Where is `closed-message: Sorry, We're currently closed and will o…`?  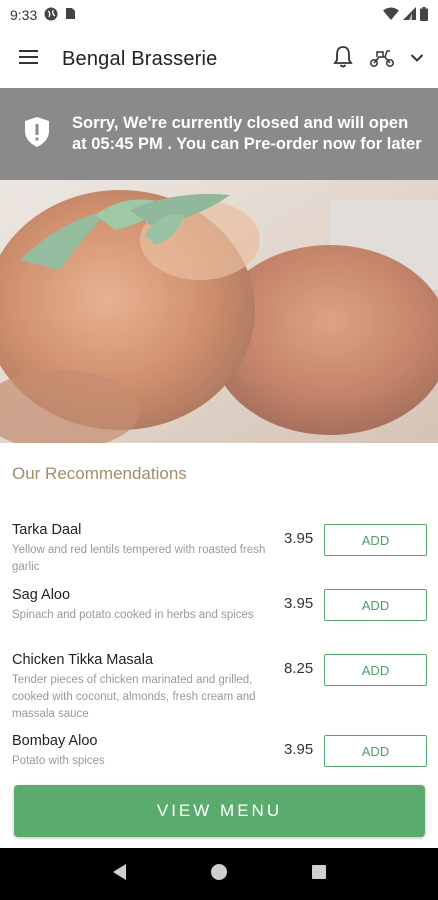 closed-message: Sorry, We're currently closed and will o… is located at coordinates (247, 133).